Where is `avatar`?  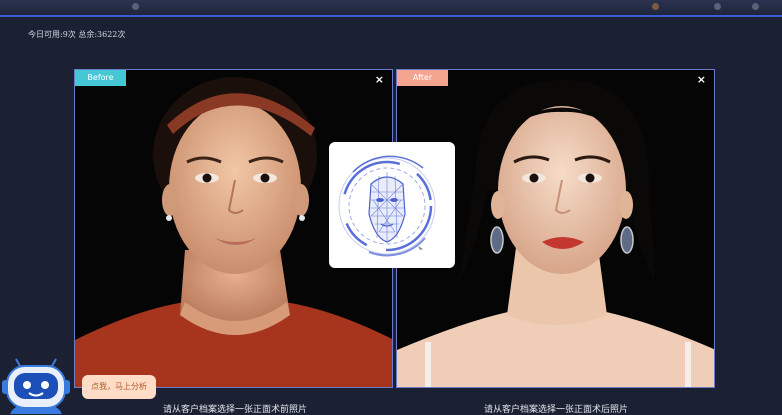 avatar is located at coordinates (655, 6).